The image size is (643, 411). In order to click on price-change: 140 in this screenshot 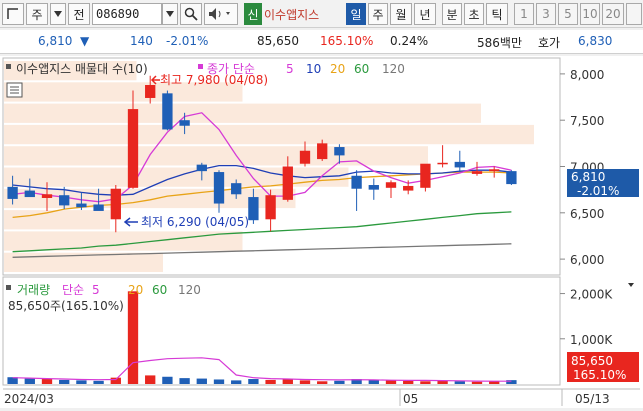, I will do `click(141, 41)`.